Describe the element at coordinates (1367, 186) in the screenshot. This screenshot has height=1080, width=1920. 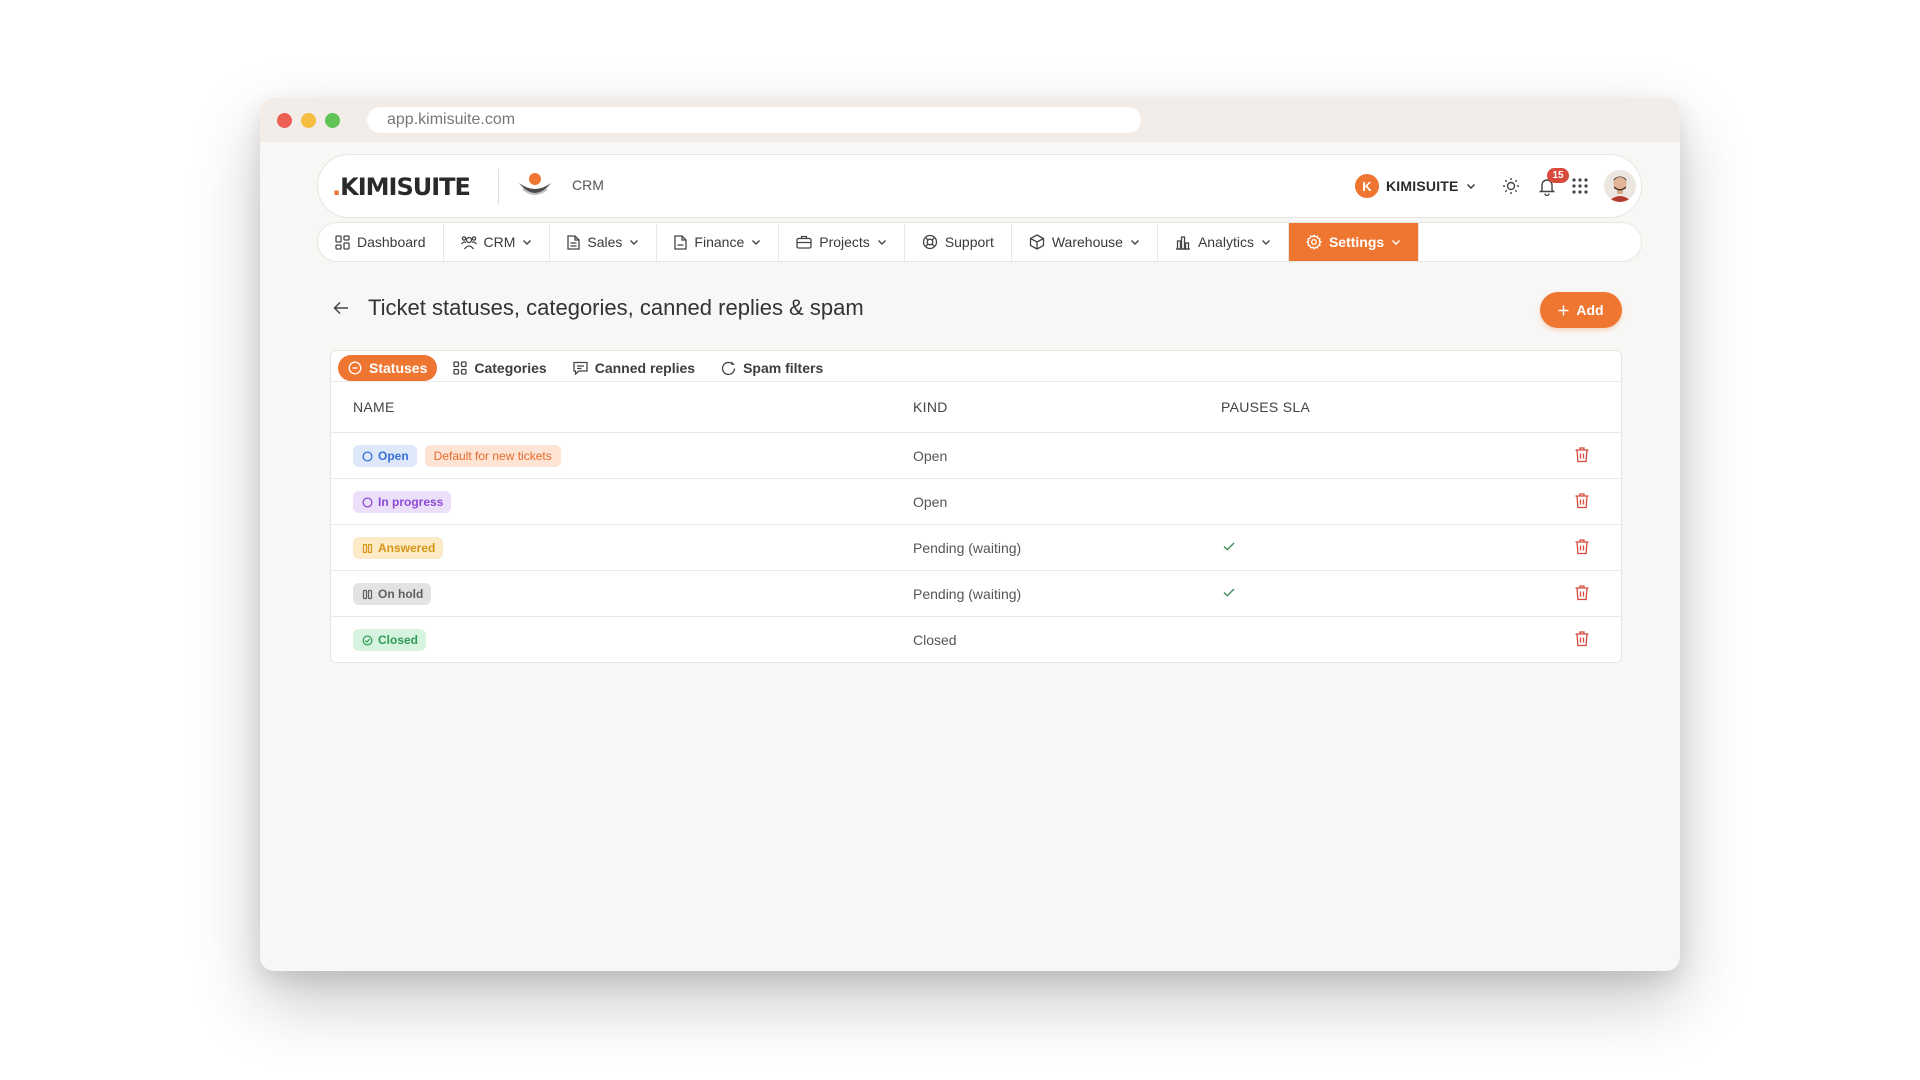
I see `org-avatar: K` at that location.